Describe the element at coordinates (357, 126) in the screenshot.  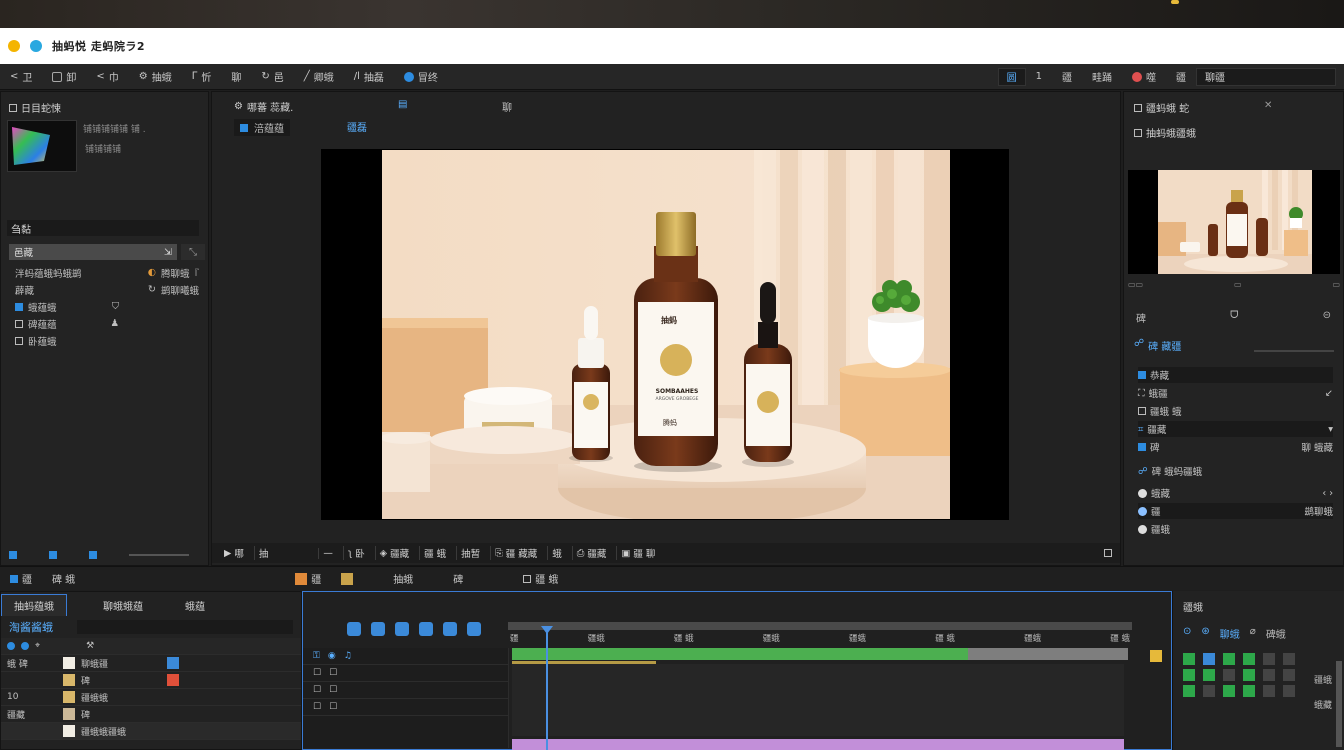
I see `zoom-selector: 疆磊` at that location.